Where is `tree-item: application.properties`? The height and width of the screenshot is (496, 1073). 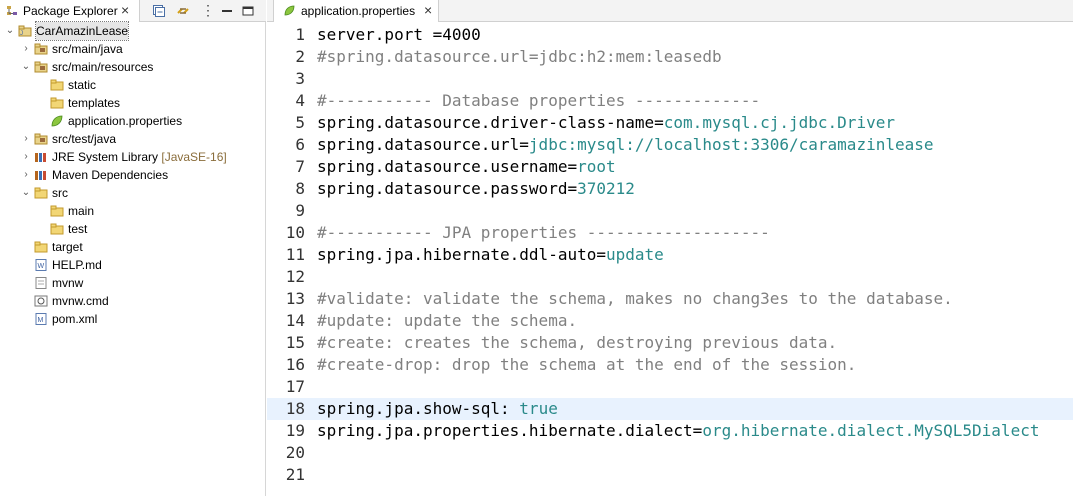 tree-item: application.properties is located at coordinates (133, 121).